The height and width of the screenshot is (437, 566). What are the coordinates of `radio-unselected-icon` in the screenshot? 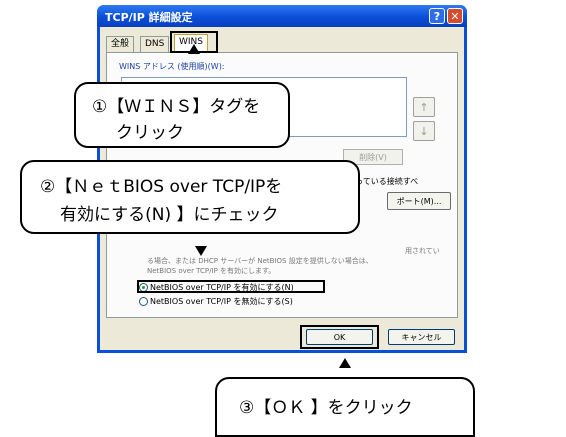 It's located at (143, 301).